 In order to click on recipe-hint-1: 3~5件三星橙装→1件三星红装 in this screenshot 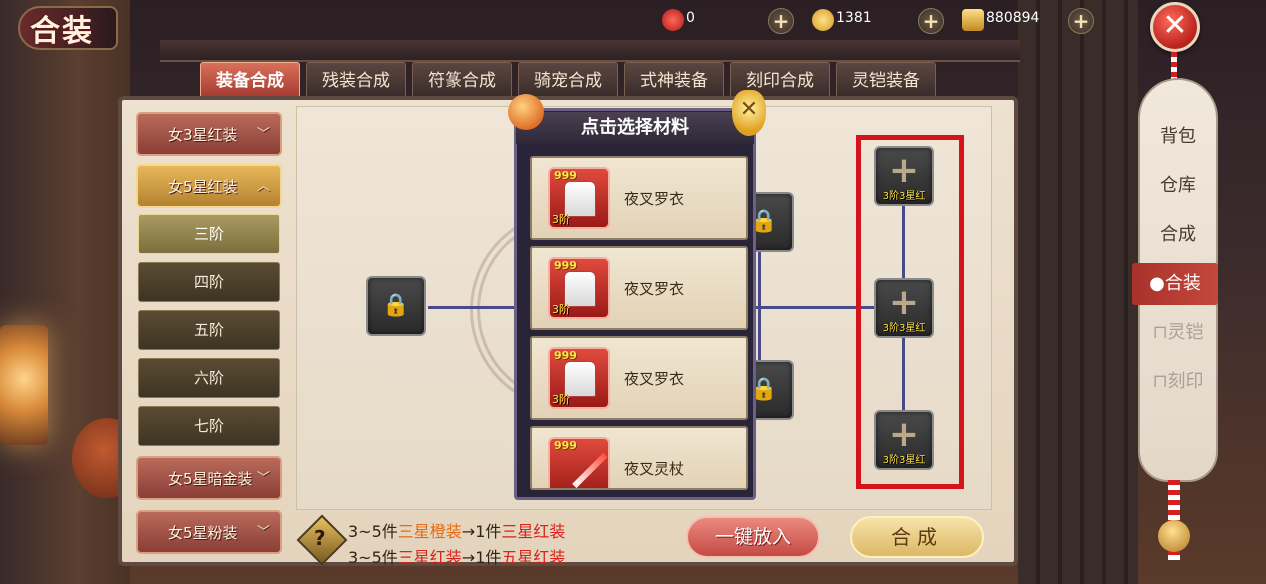, I will do `click(456, 530)`.